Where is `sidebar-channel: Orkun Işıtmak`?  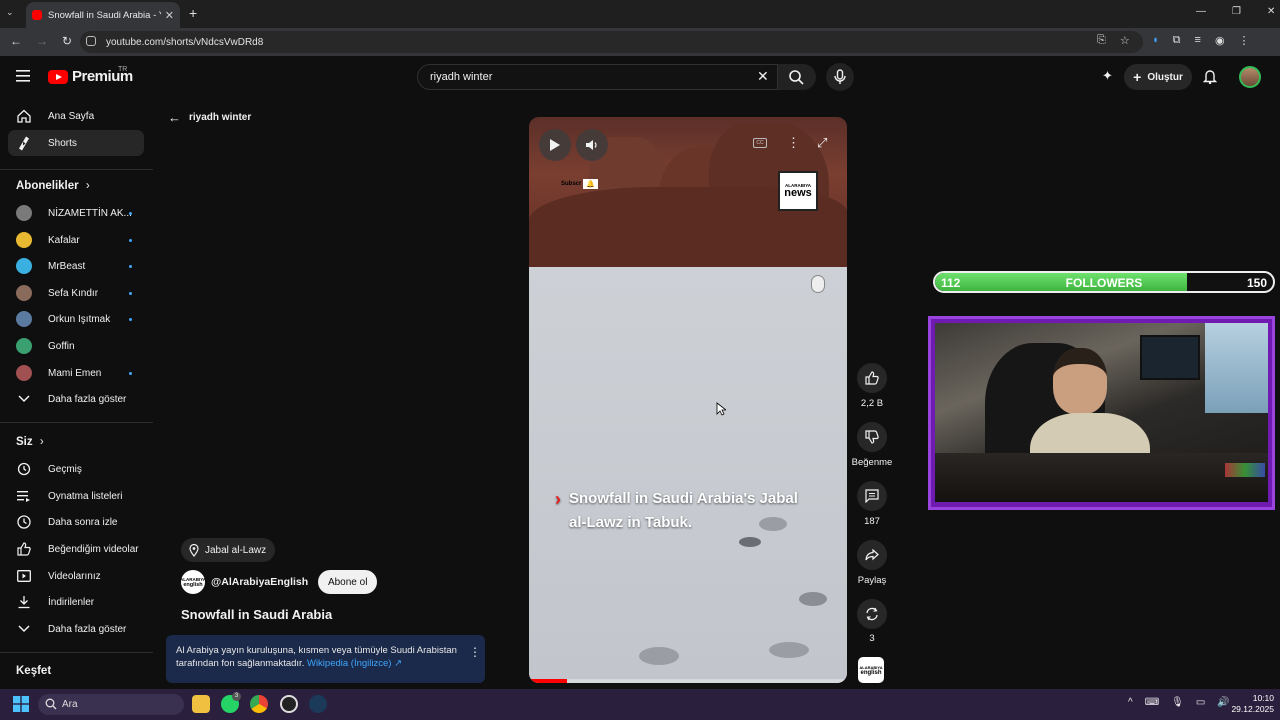
sidebar-channel: Orkun Işıtmak is located at coordinates (76, 319).